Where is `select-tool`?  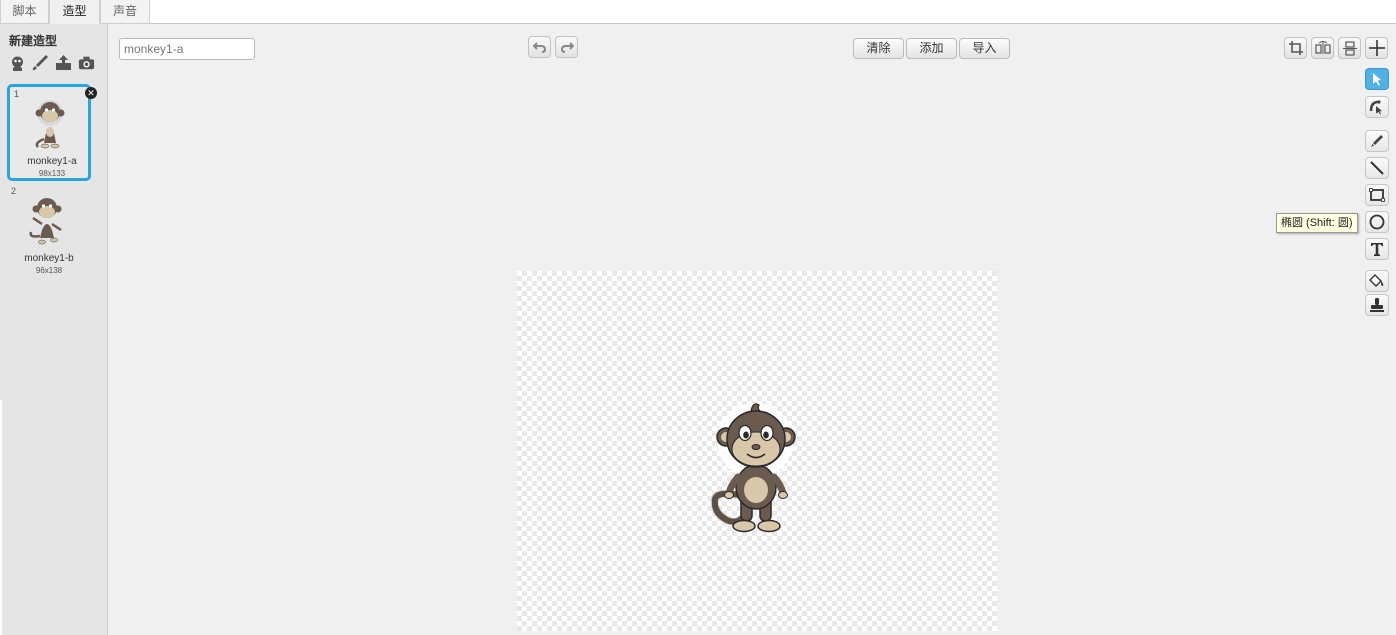
select-tool is located at coordinates (1377, 79).